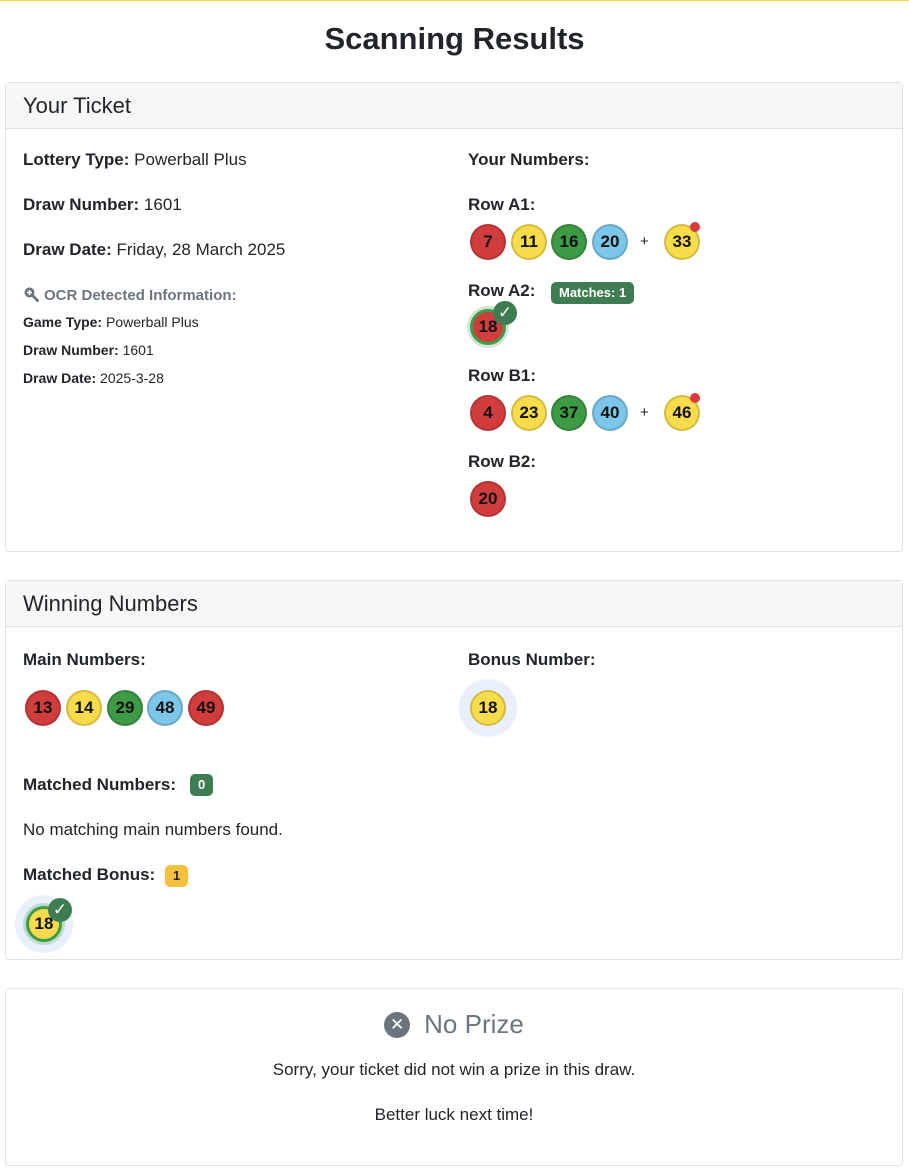 This screenshot has height=1171, width=909. What do you see at coordinates (454, 38) in the screenshot?
I see `page-title: Scanning Results` at bounding box center [454, 38].